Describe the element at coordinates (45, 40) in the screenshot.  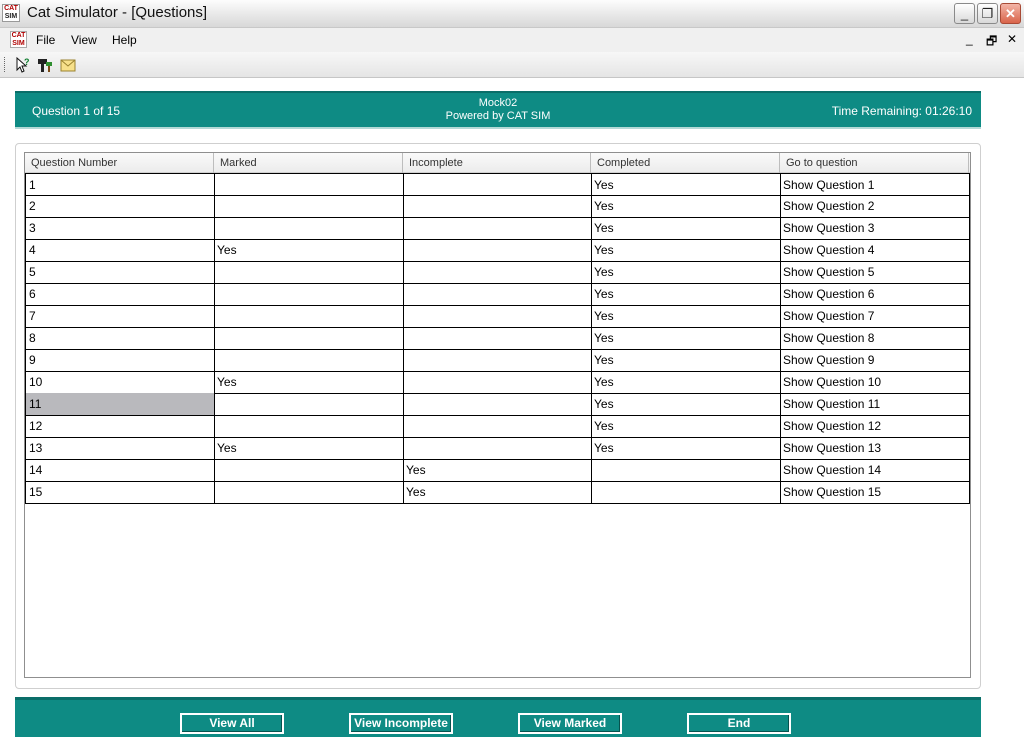
I see `menu-file: File` at that location.